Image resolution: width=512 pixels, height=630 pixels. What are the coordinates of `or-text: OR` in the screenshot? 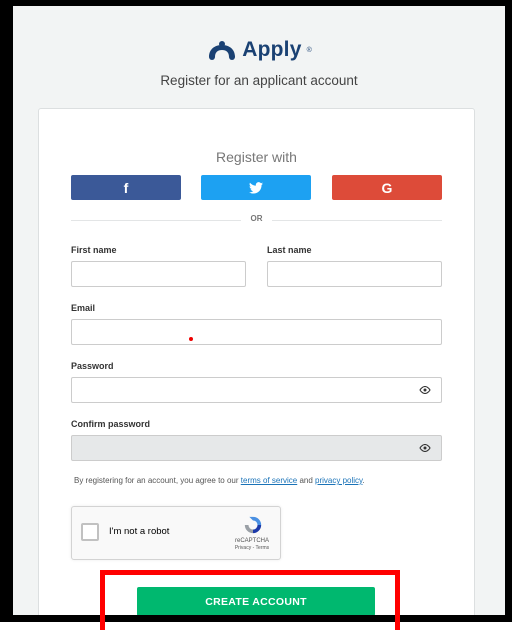 It's located at (256, 218).